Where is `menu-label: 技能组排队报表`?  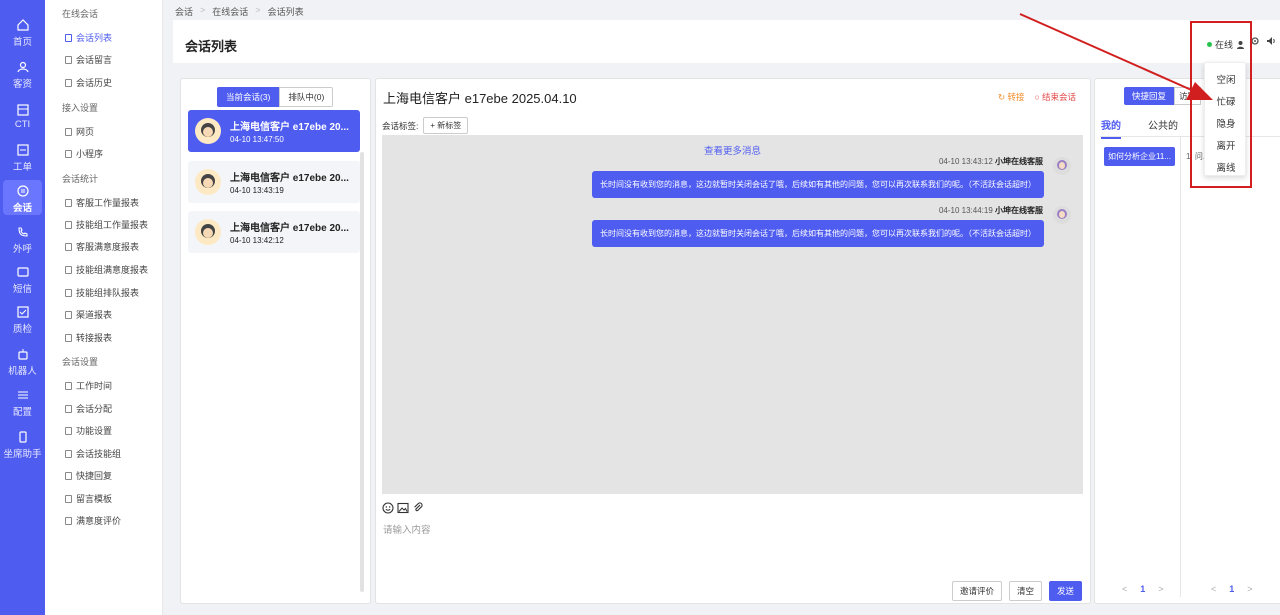 menu-label: 技能组排队报表 is located at coordinates (108, 293).